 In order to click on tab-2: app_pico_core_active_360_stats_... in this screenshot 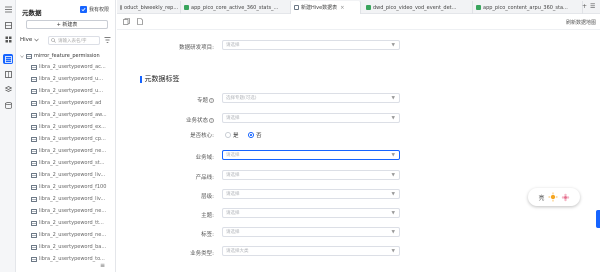, I will do `click(236, 7)`.